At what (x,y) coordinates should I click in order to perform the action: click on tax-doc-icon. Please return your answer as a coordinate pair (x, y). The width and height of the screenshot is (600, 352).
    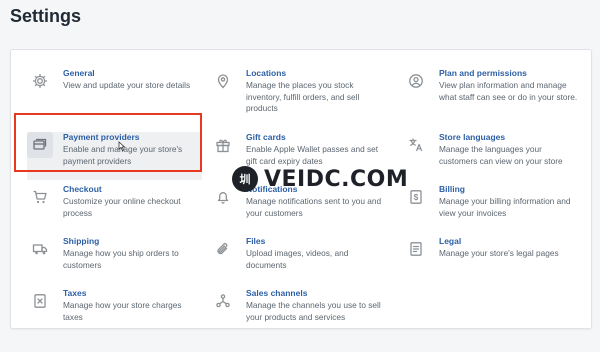
    Looking at the image, I should click on (40, 301).